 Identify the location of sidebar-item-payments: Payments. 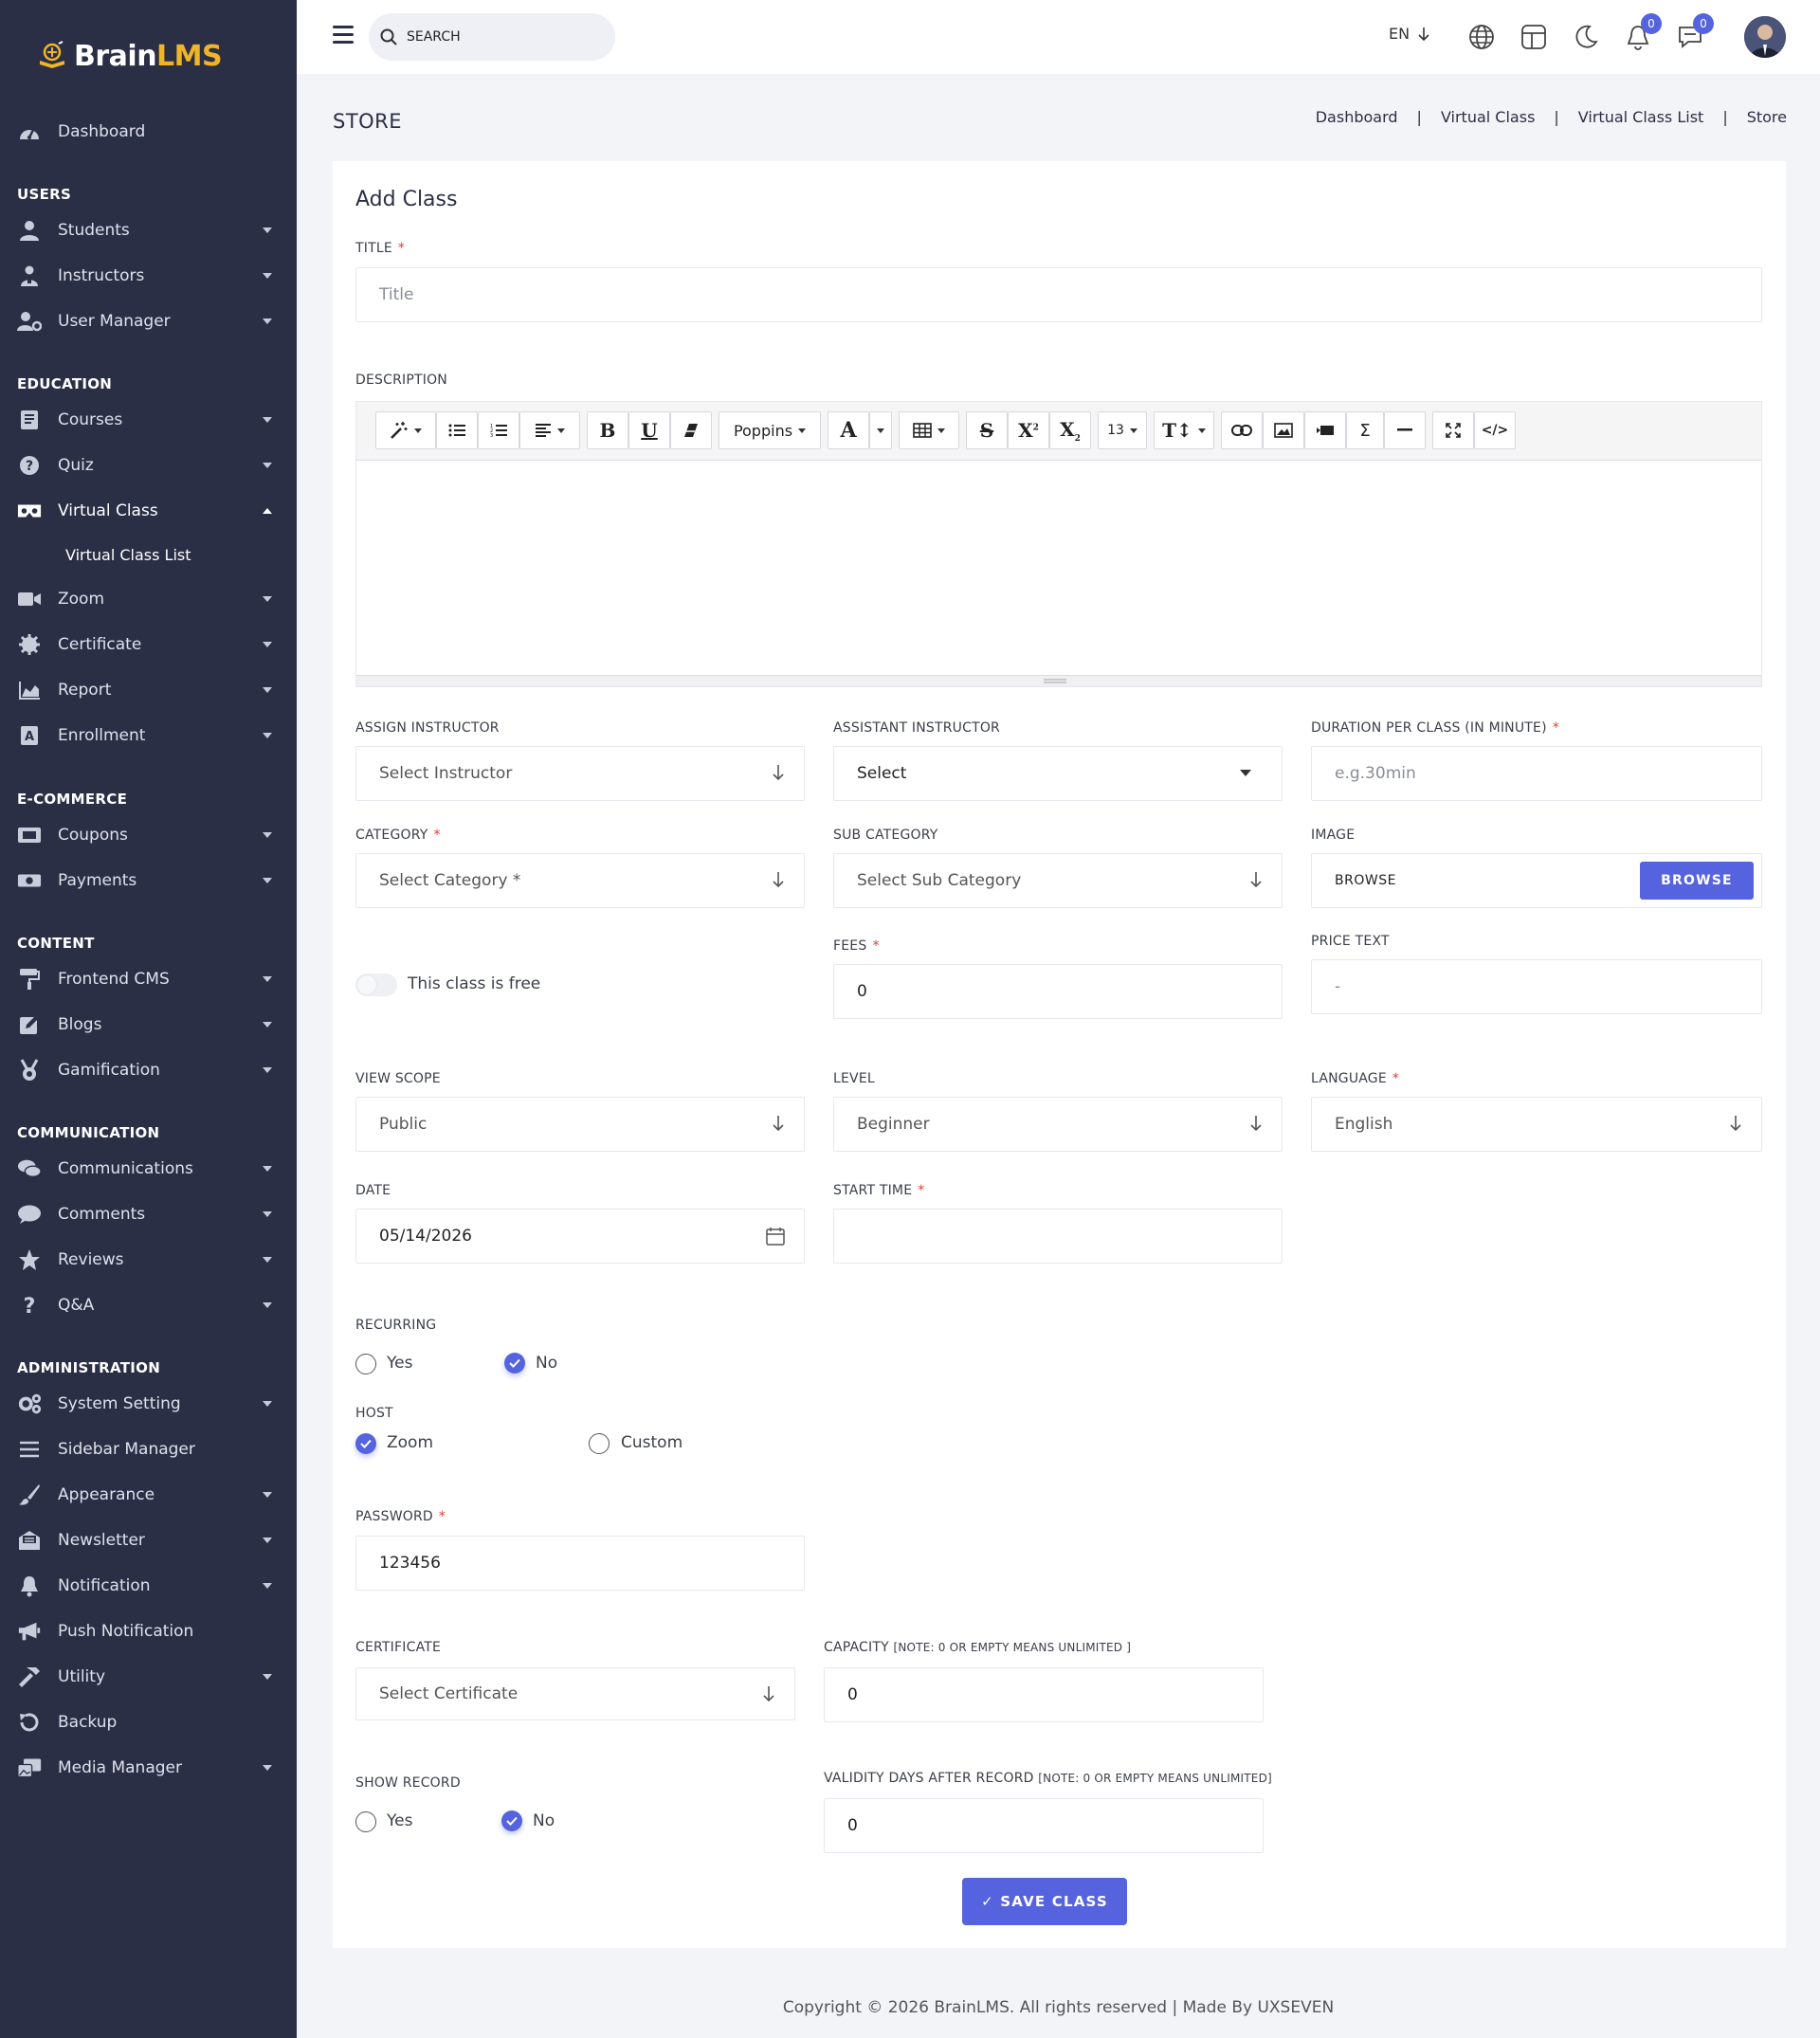
(148, 881).